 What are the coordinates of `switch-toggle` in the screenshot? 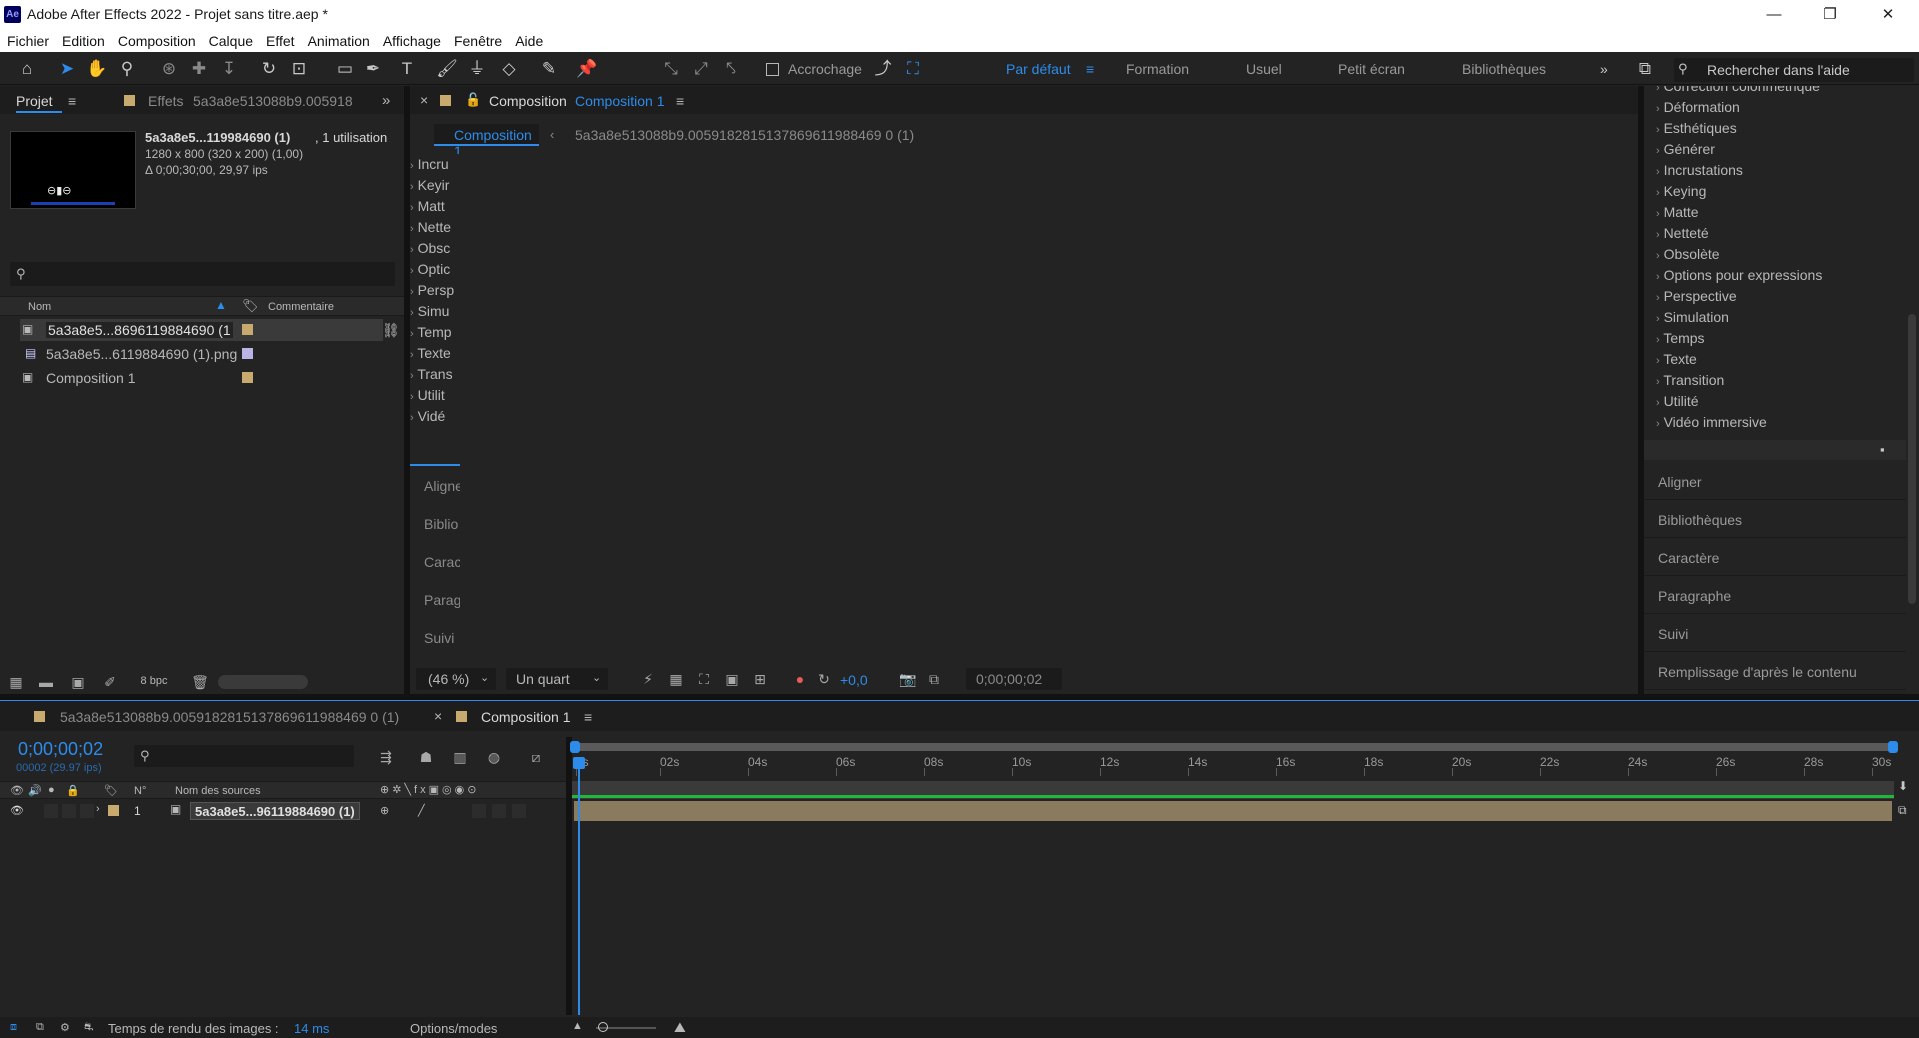 It's located at (499, 811).